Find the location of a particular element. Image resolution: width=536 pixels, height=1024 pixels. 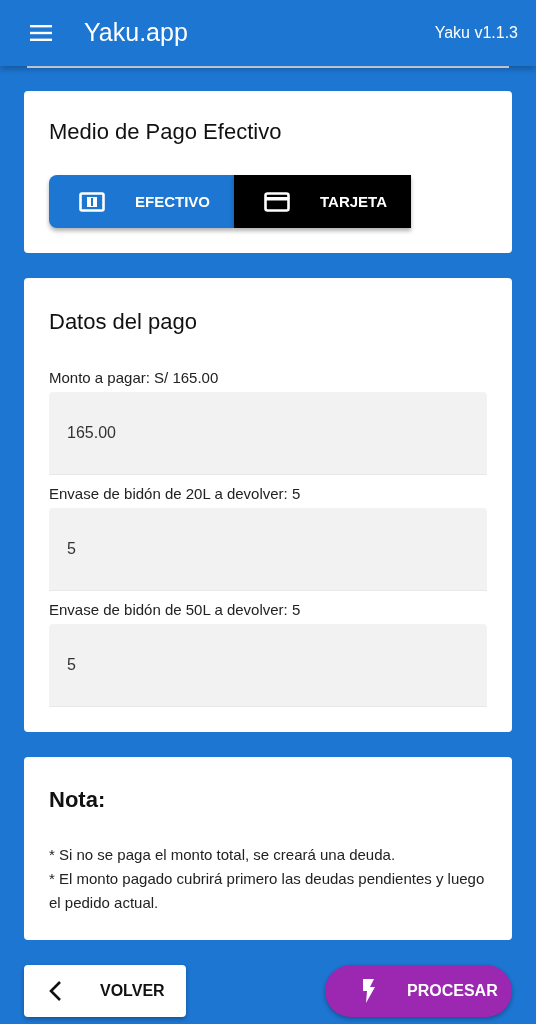

payment-option-button: TARJETA is located at coordinates (322, 202).